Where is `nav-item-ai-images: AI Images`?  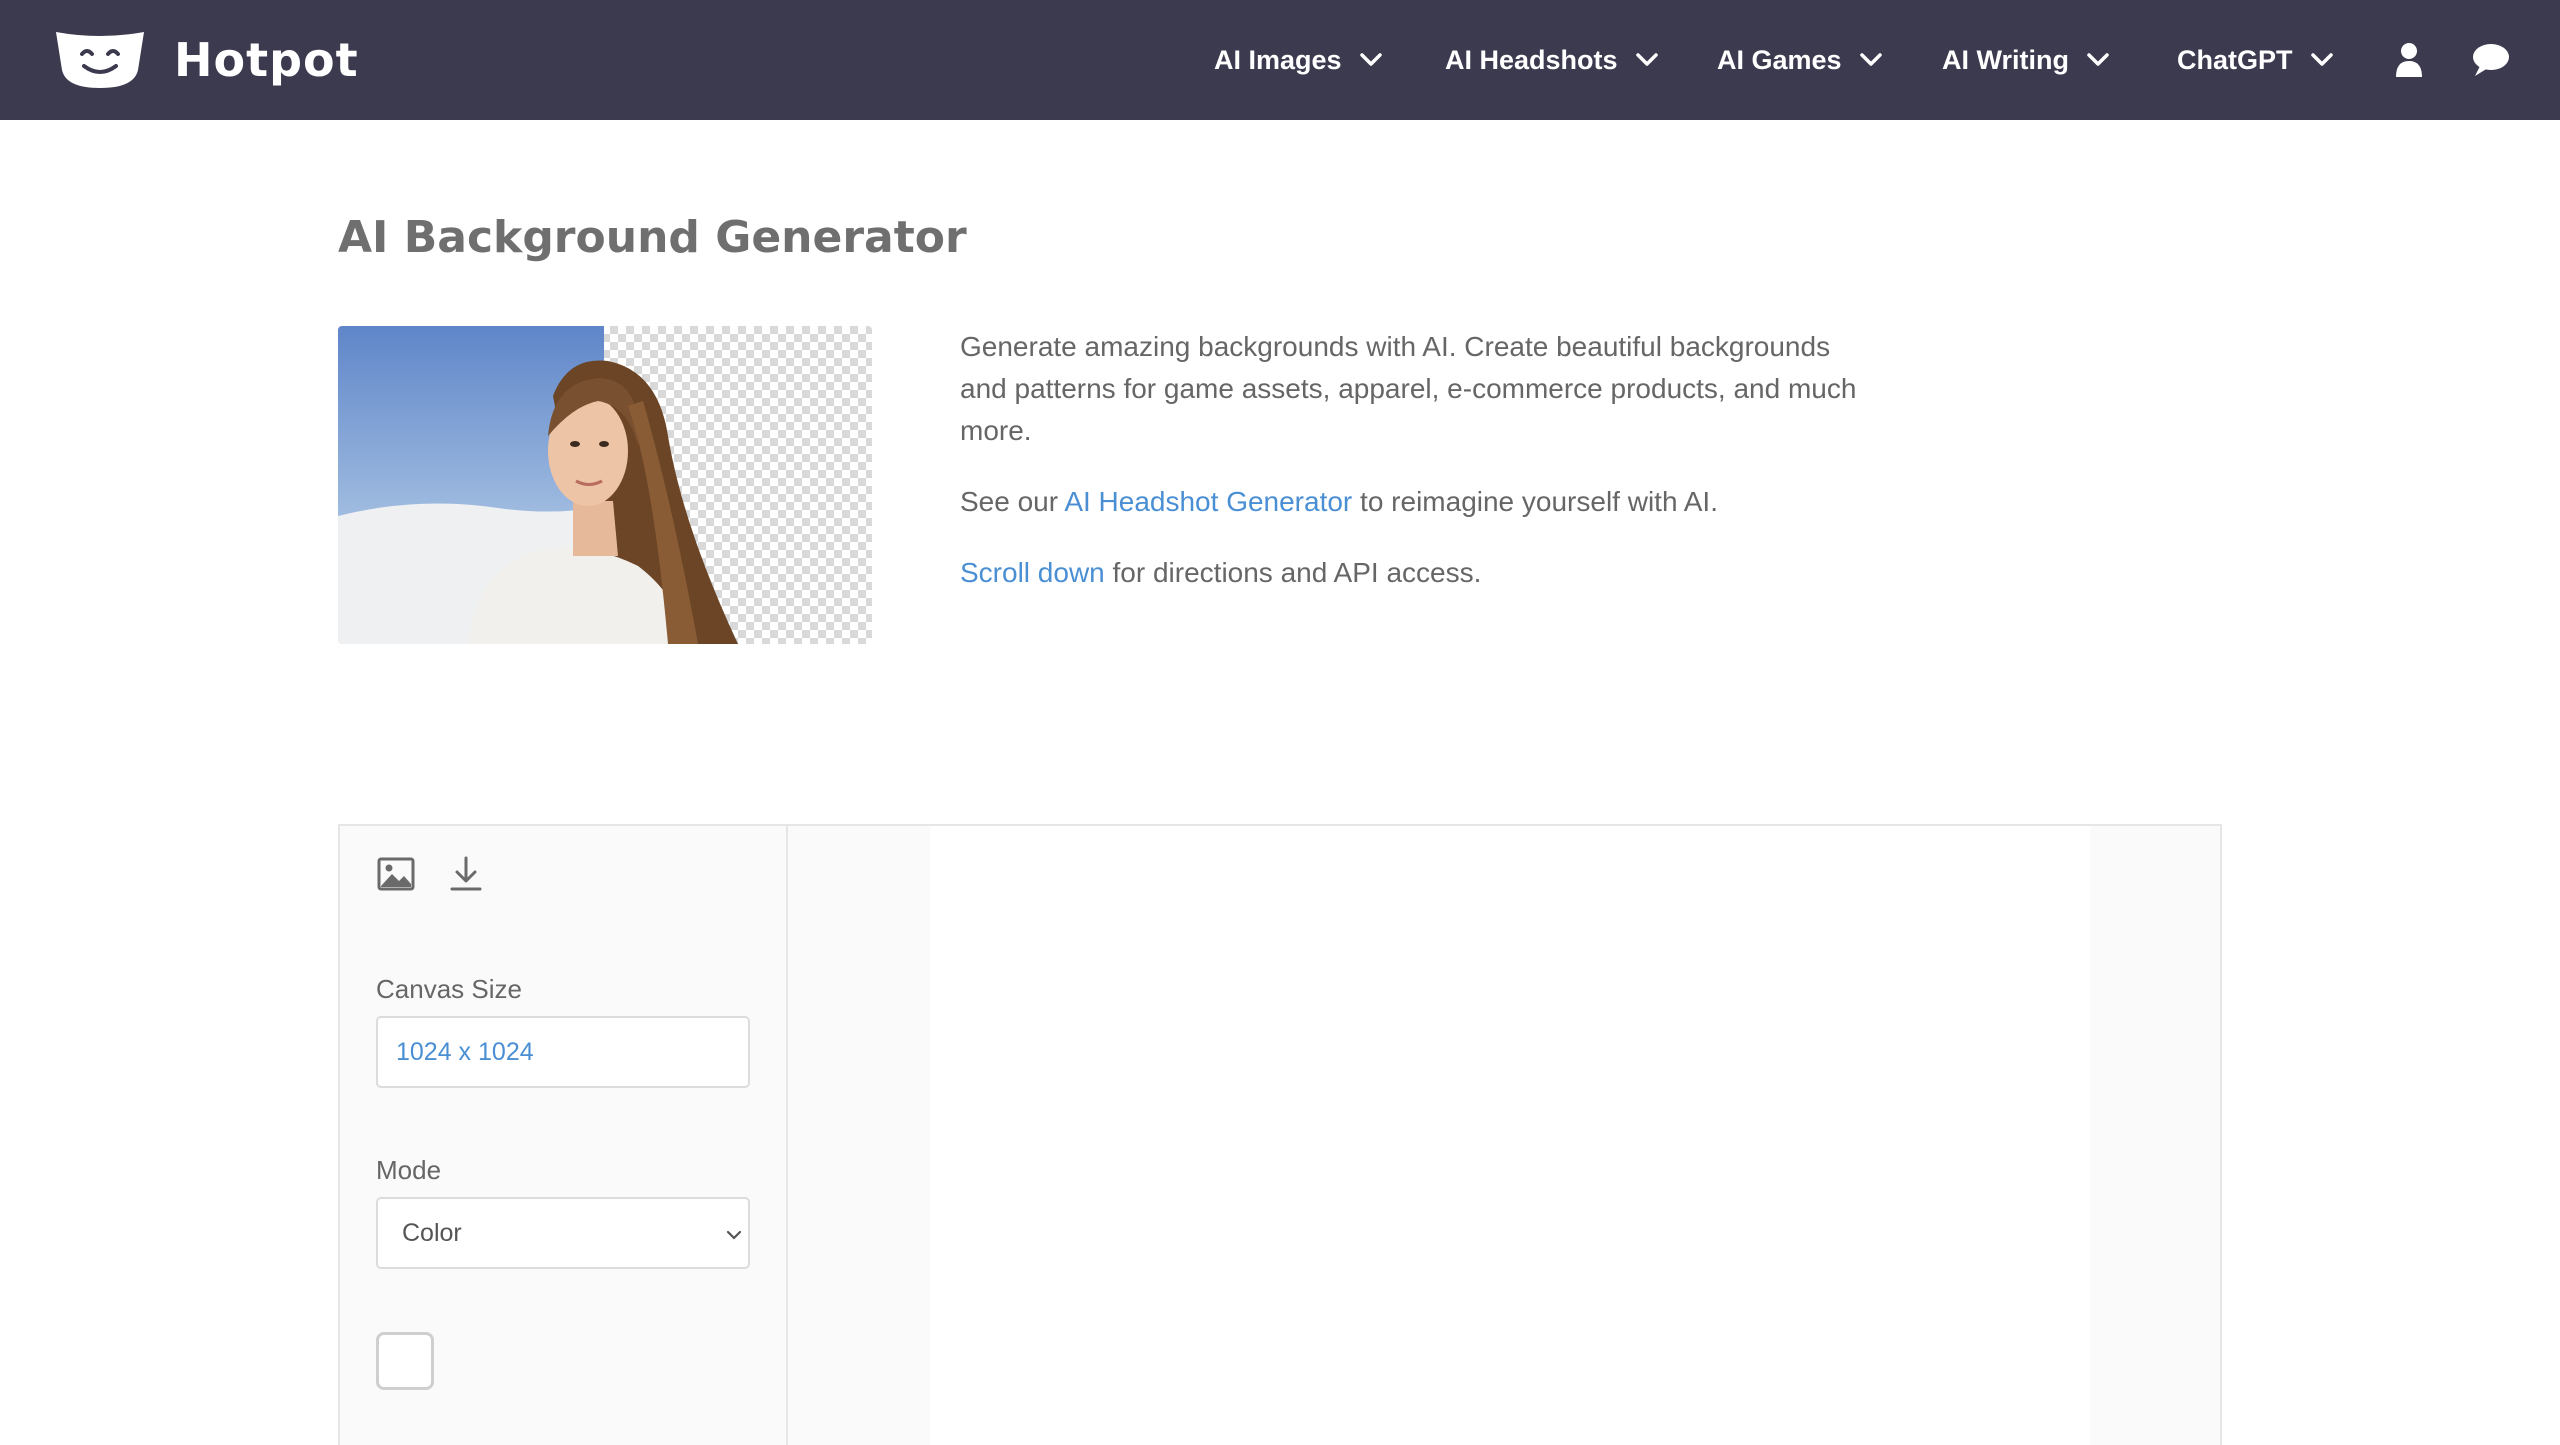 nav-item-ai-images: AI Images is located at coordinates (1298, 60).